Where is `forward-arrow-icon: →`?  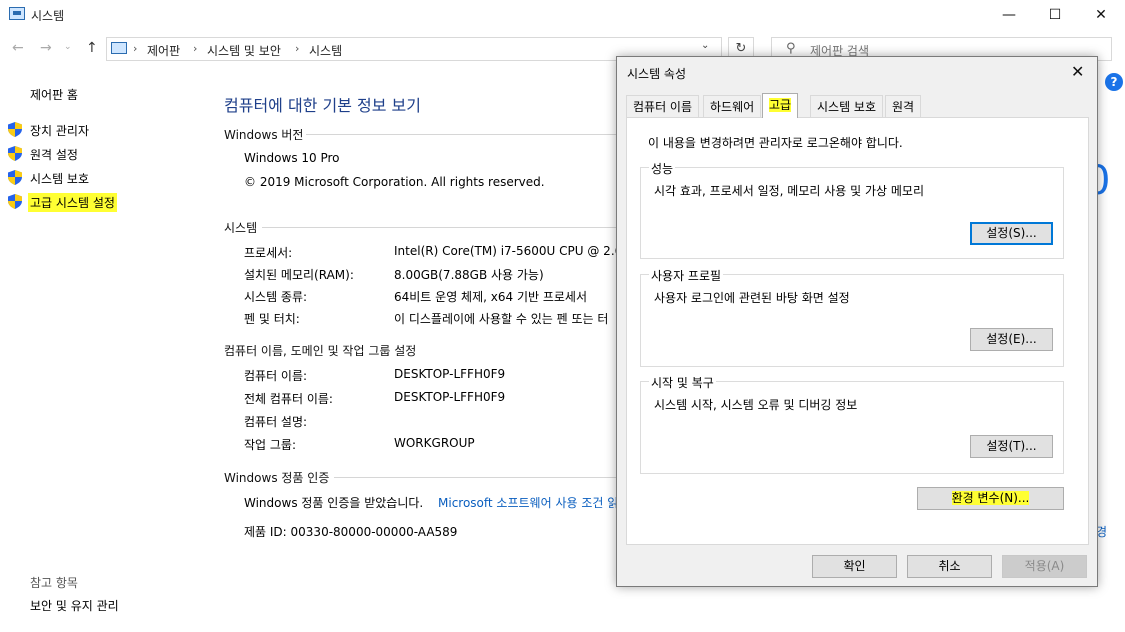 forward-arrow-icon: → is located at coordinates (46, 48).